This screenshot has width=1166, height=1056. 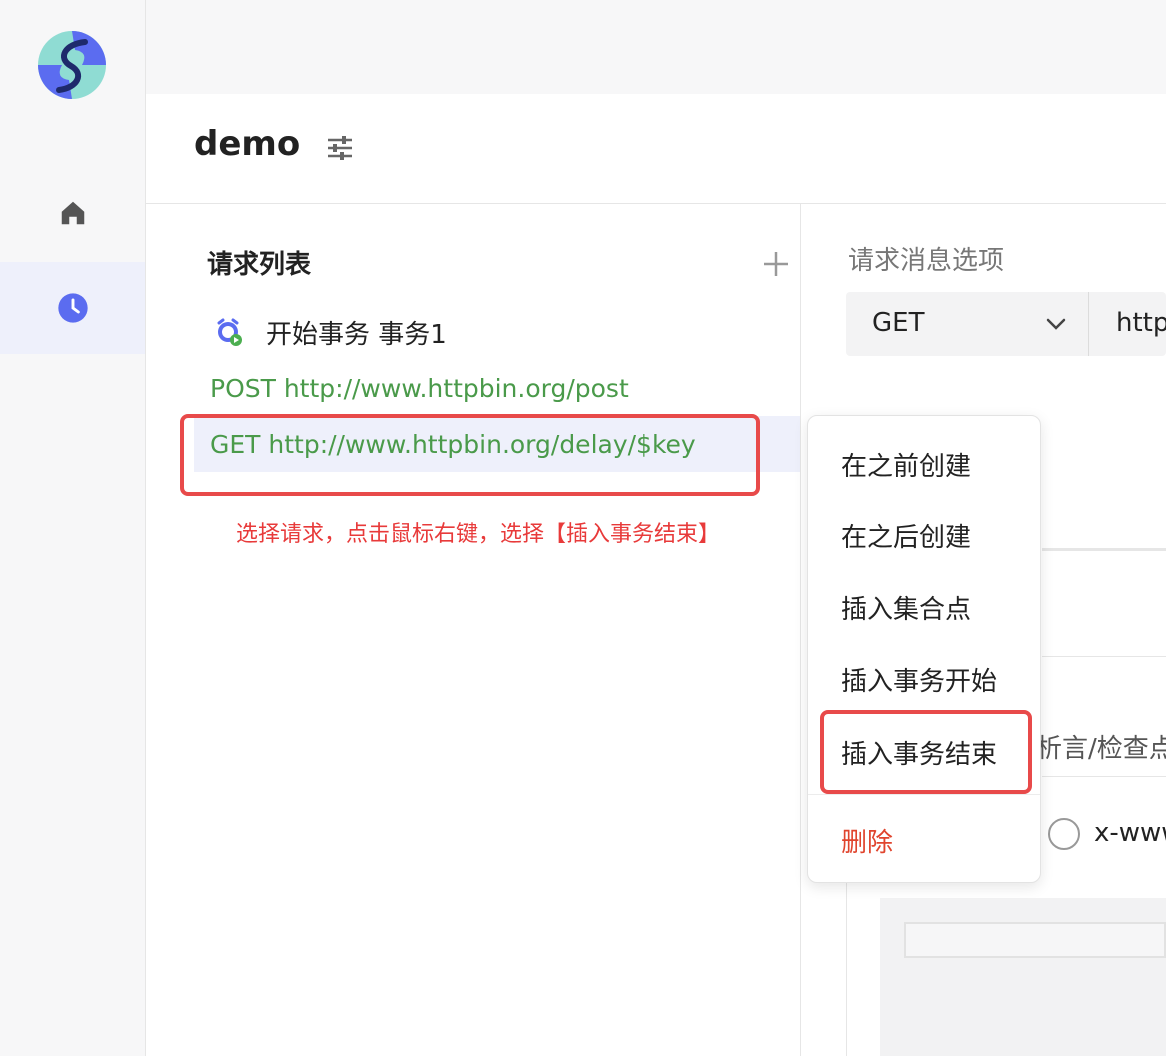 I want to click on menu-item-delete: 删除, so click(x=867, y=840).